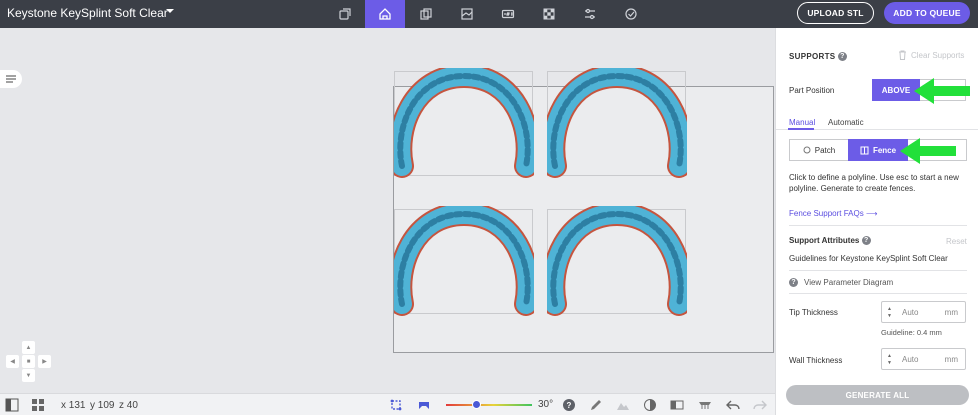 Image resolution: width=978 pixels, height=415 pixels. I want to click on pan-right-button: ▶, so click(44, 361).